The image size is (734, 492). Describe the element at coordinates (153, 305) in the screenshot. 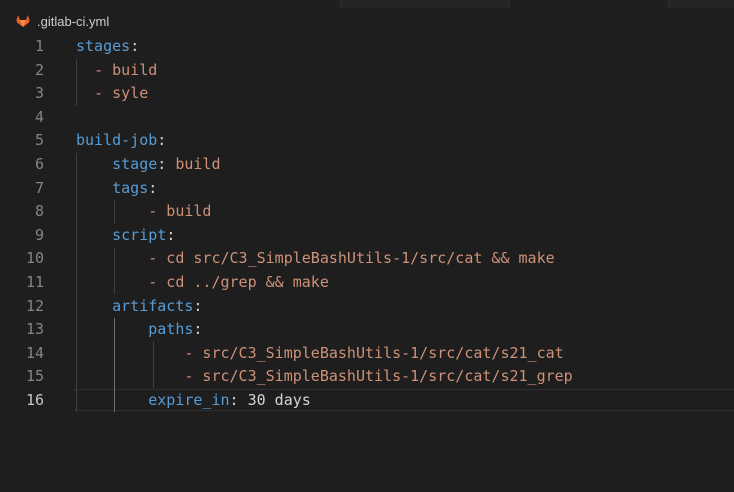

I see `yaml-key: artifacts` at that location.